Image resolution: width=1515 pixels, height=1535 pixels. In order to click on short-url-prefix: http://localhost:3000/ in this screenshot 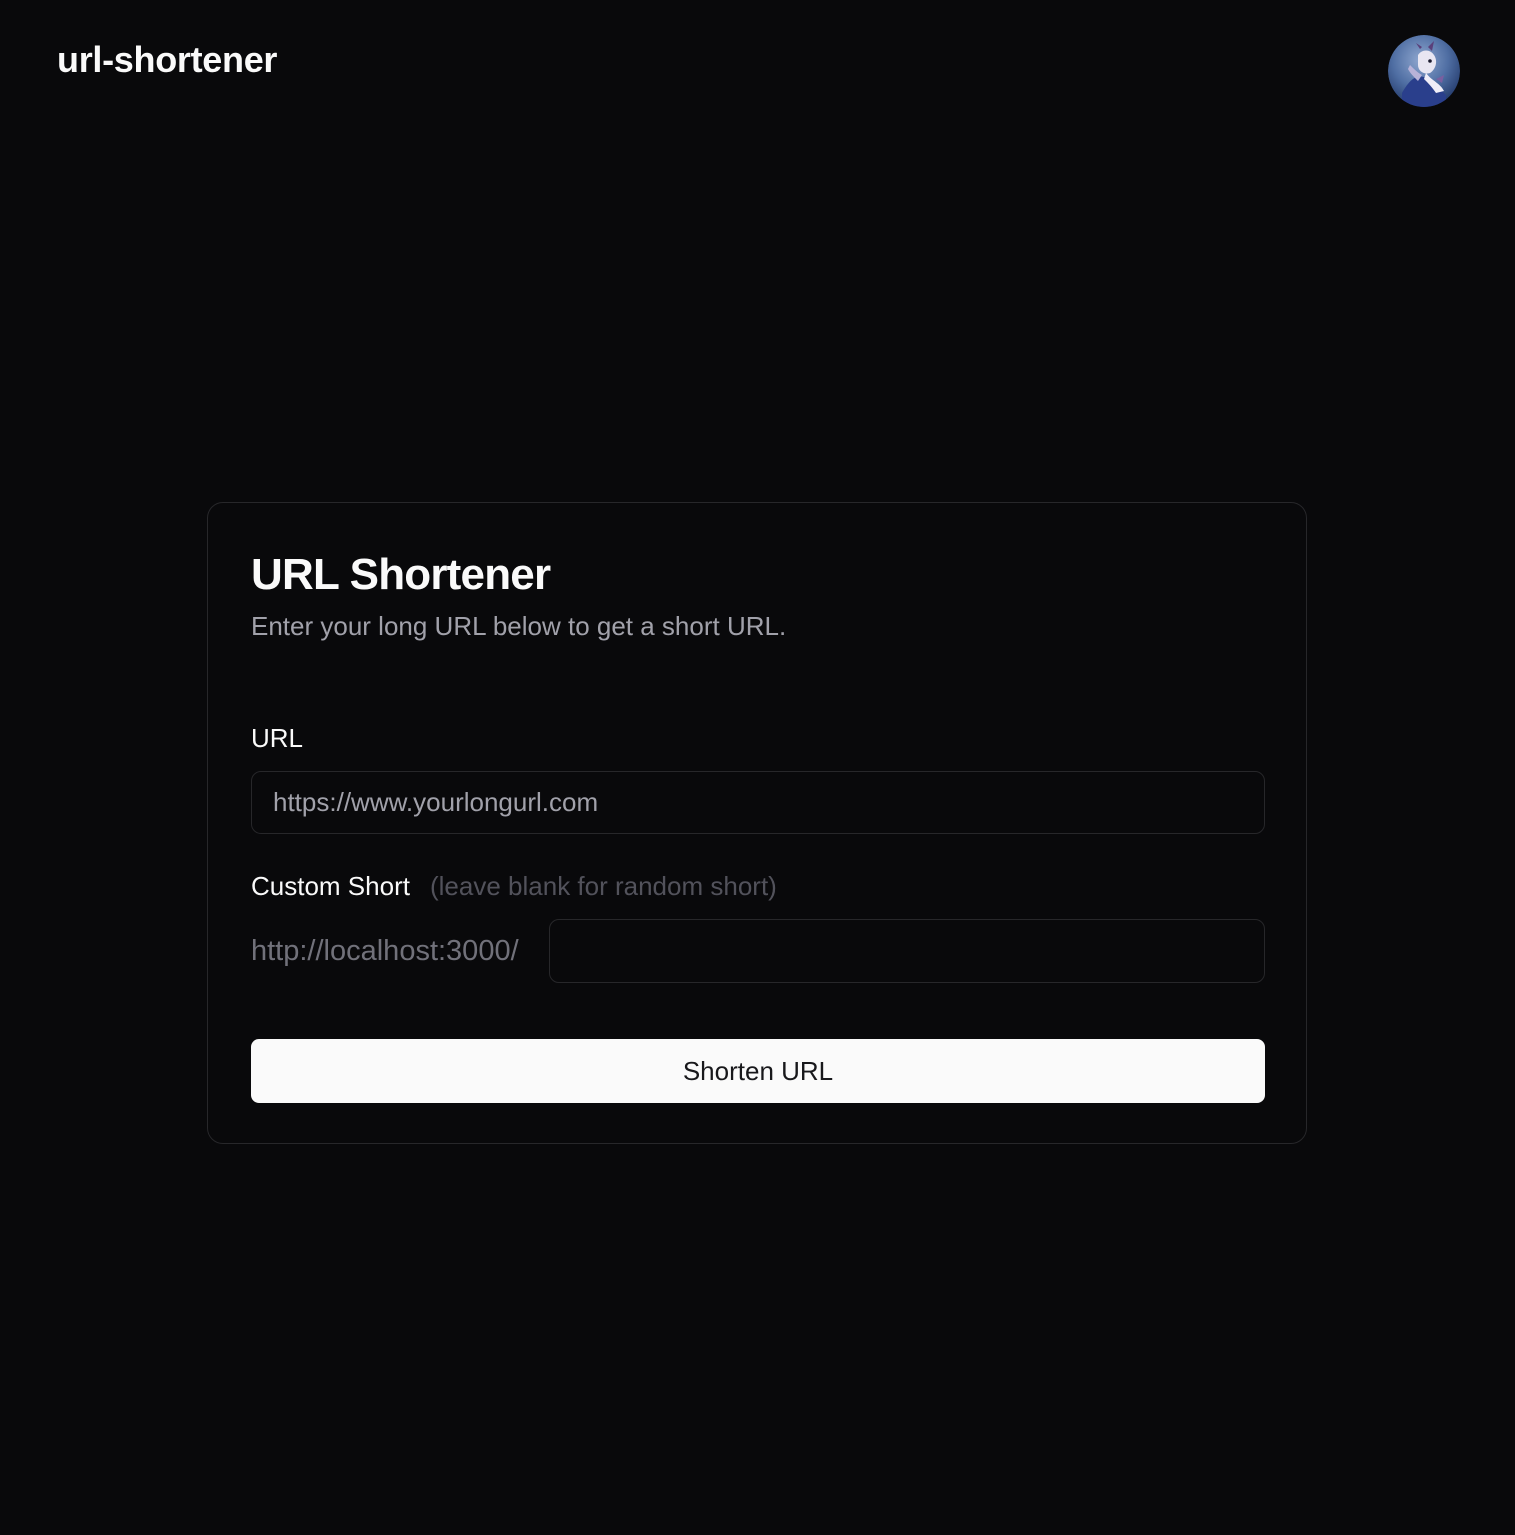, I will do `click(385, 951)`.